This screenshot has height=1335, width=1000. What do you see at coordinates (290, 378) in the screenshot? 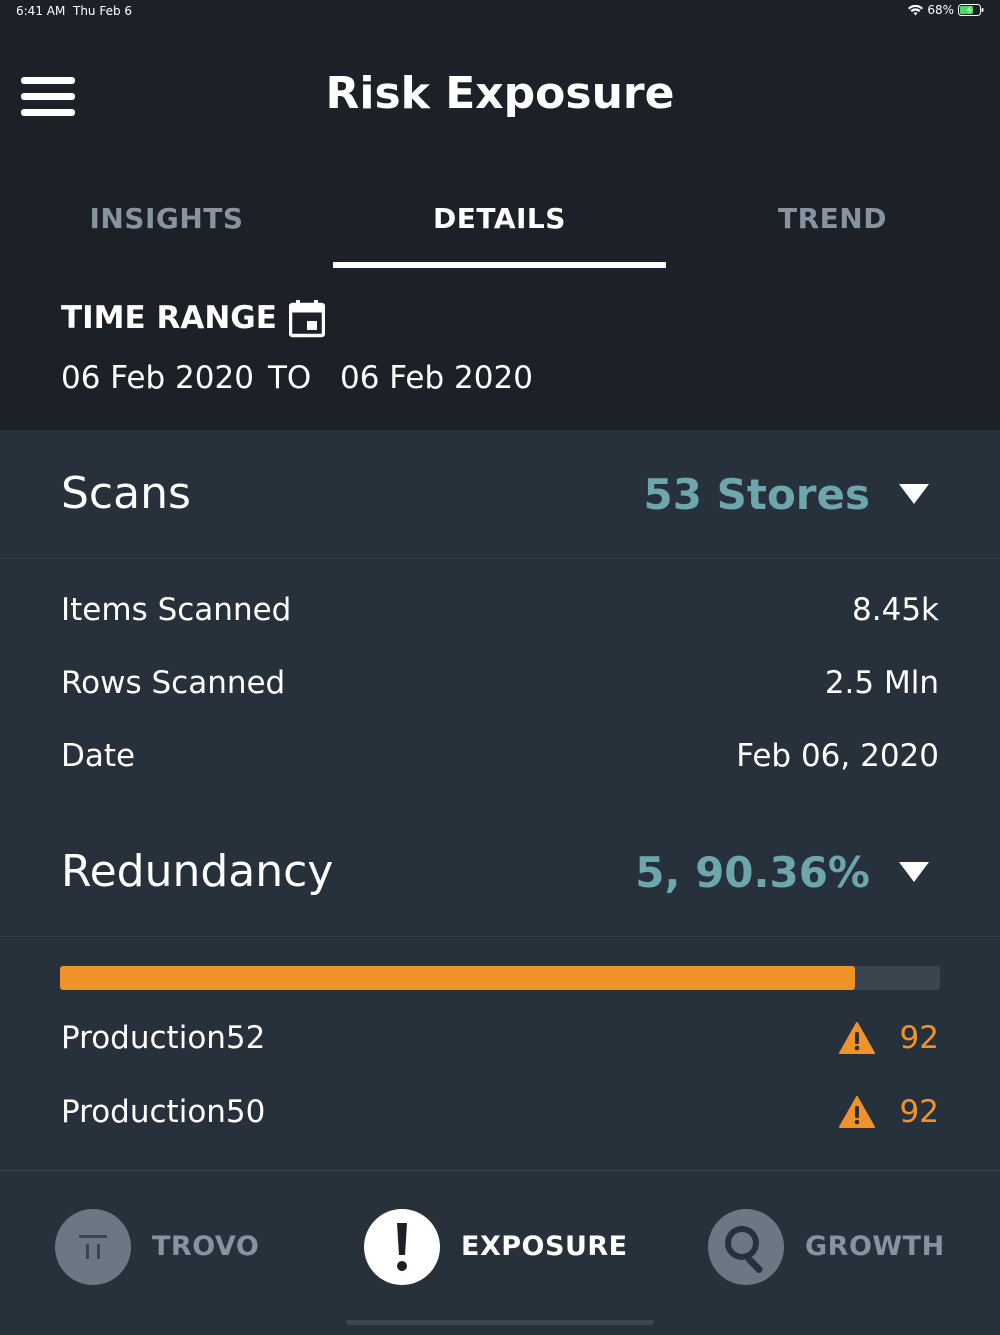
I see `time-range-separator: TO` at bounding box center [290, 378].